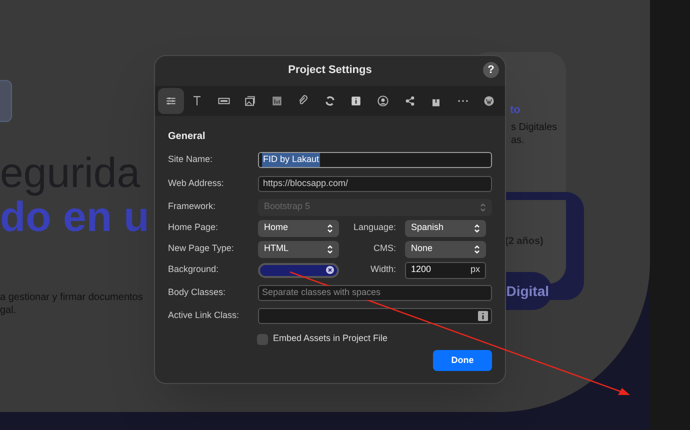 Image resolution: width=690 pixels, height=430 pixels. Describe the element at coordinates (194, 227) in the screenshot. I see `field-label: Home Page:` at that location.